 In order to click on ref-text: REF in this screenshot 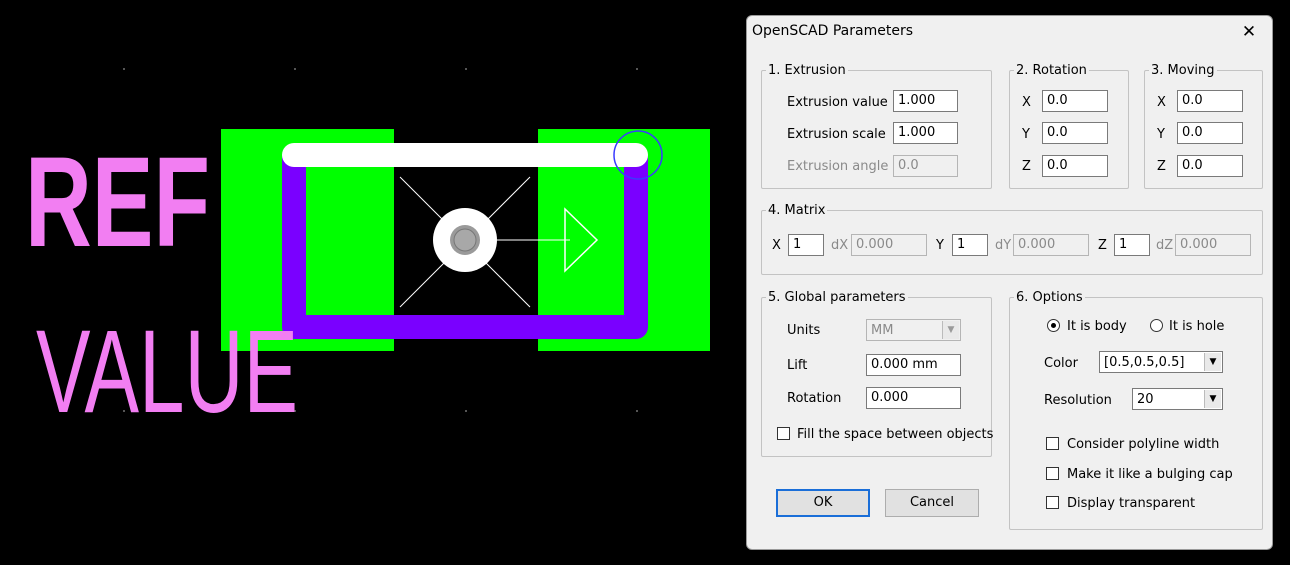, I will do `click(117, 202)`.